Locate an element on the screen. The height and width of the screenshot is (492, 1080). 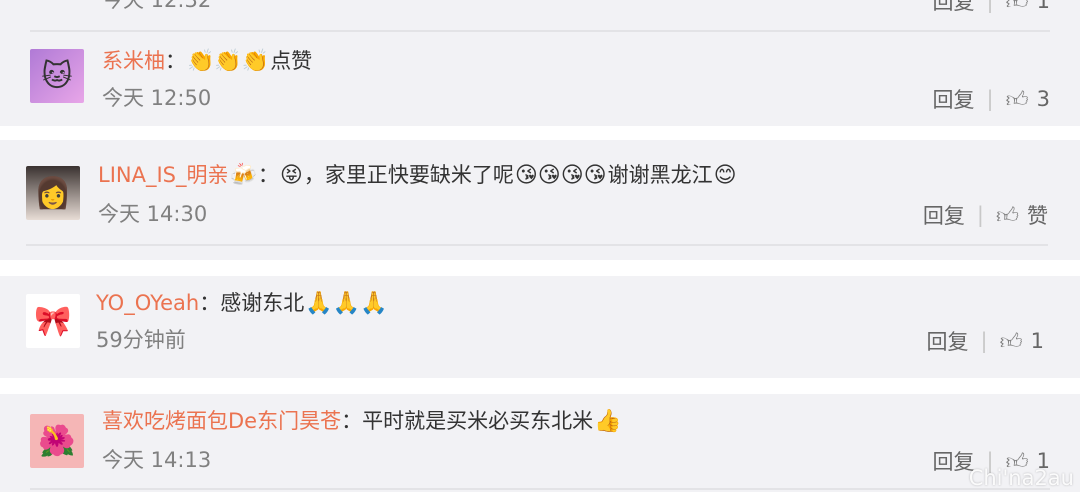
smile-face-icon: 😊 is located at coordinates (725, 175).